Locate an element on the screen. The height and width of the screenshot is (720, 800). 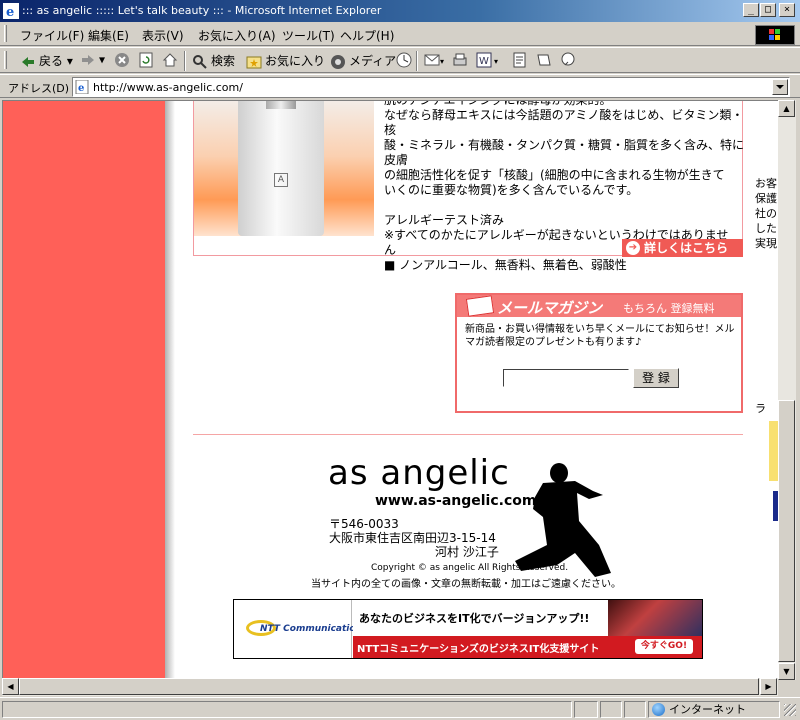
menu-file: ファイル(F) is located at coordinates (52, 35).